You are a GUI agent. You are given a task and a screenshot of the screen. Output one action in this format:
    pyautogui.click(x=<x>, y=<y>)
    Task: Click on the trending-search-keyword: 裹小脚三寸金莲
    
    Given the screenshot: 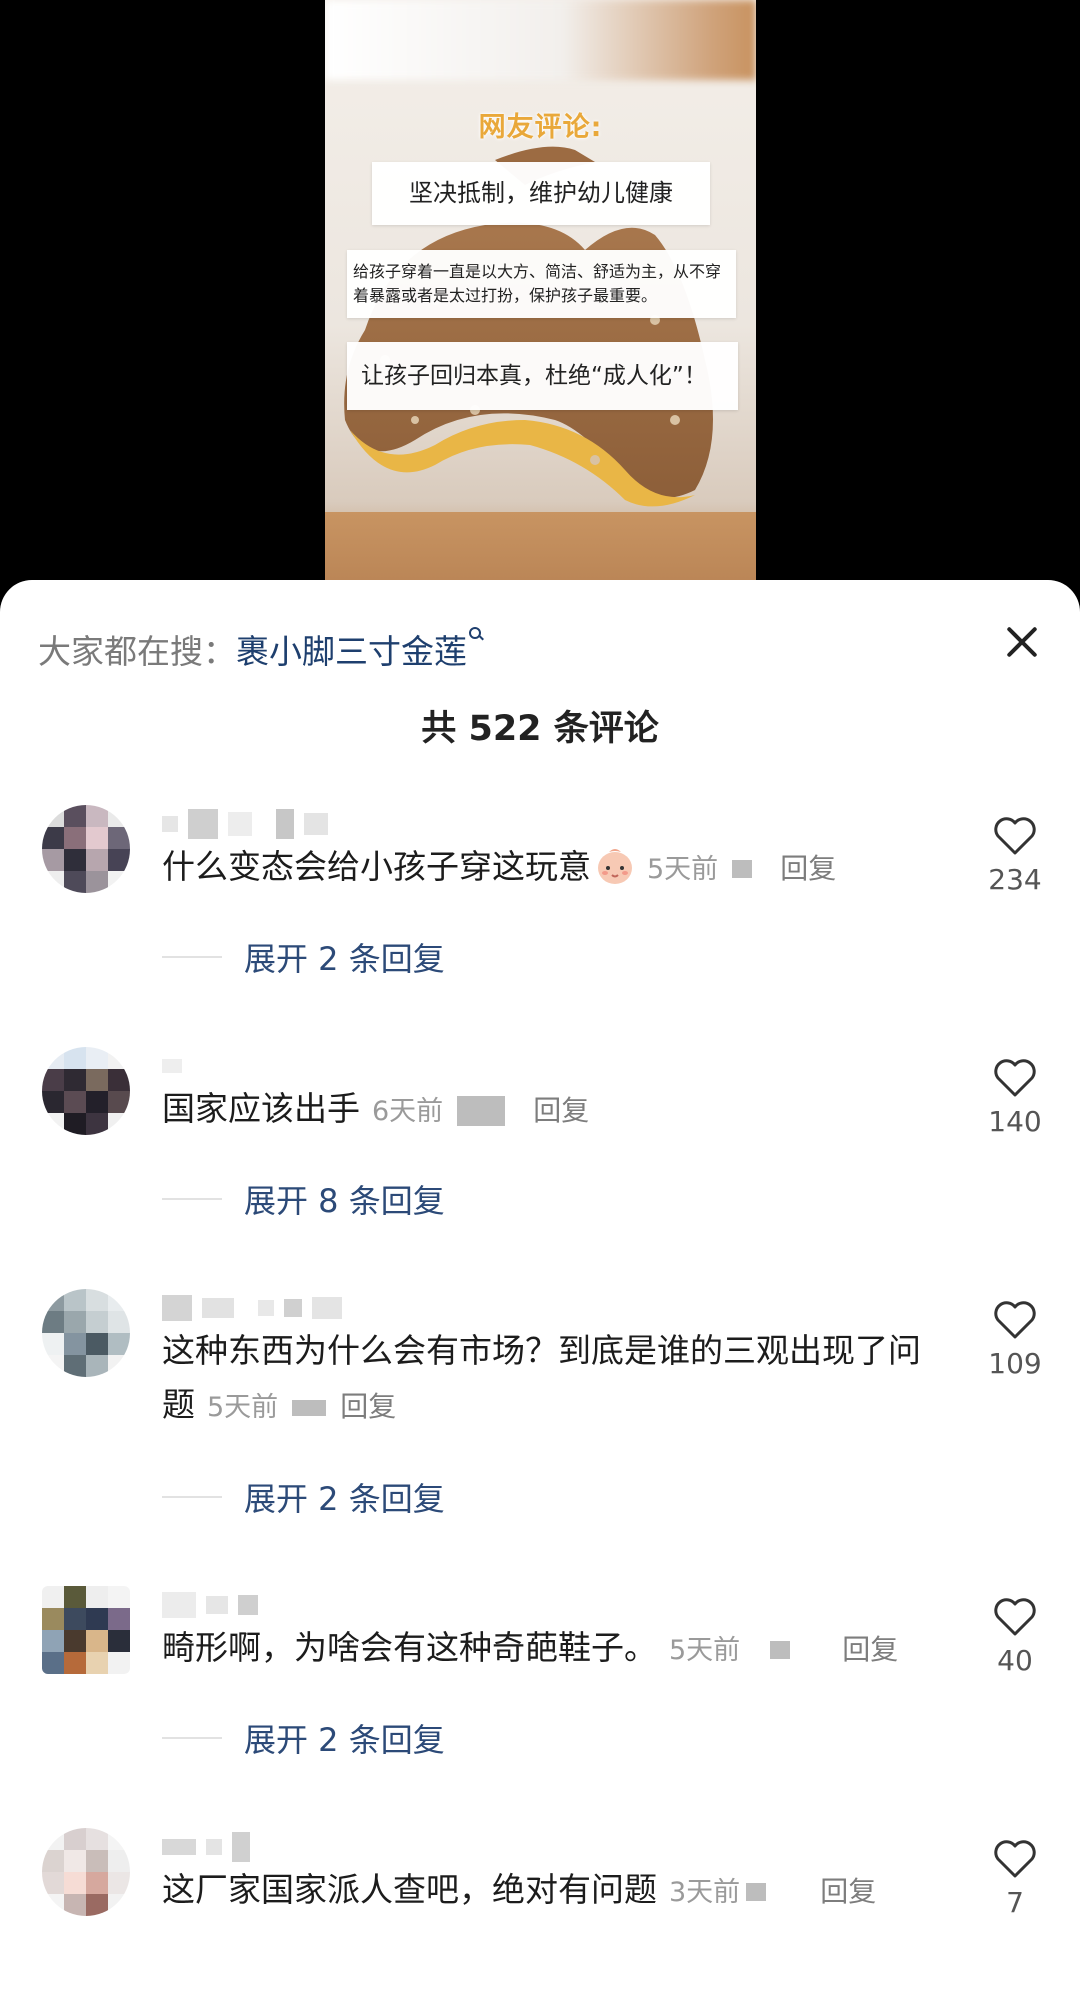 What is the action you would take?
    pyautogui.click(x=351, y=651)
    